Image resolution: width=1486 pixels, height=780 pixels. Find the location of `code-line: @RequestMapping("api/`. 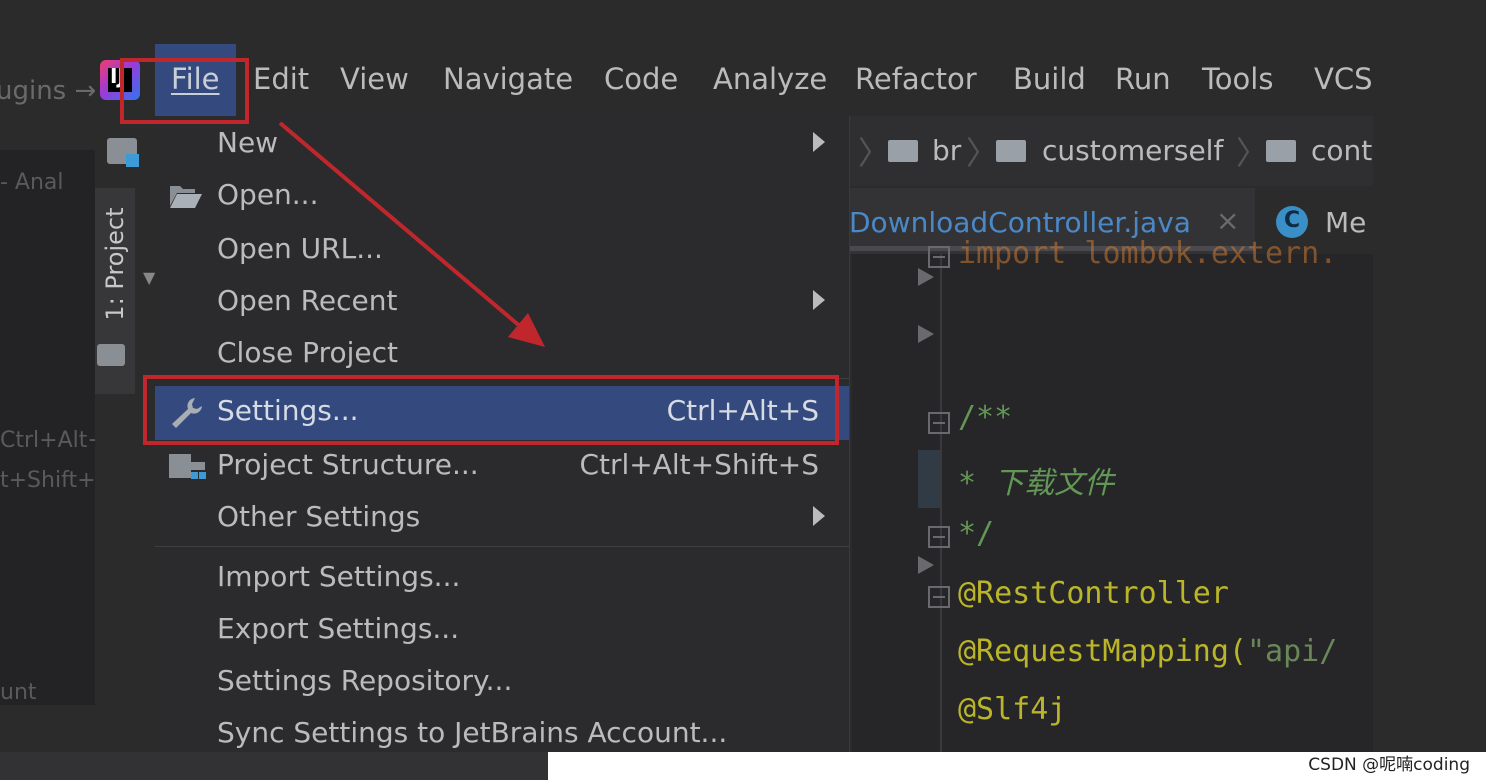

code-line: @RequestMapping("api/ is located at coordinates (1147, 651).